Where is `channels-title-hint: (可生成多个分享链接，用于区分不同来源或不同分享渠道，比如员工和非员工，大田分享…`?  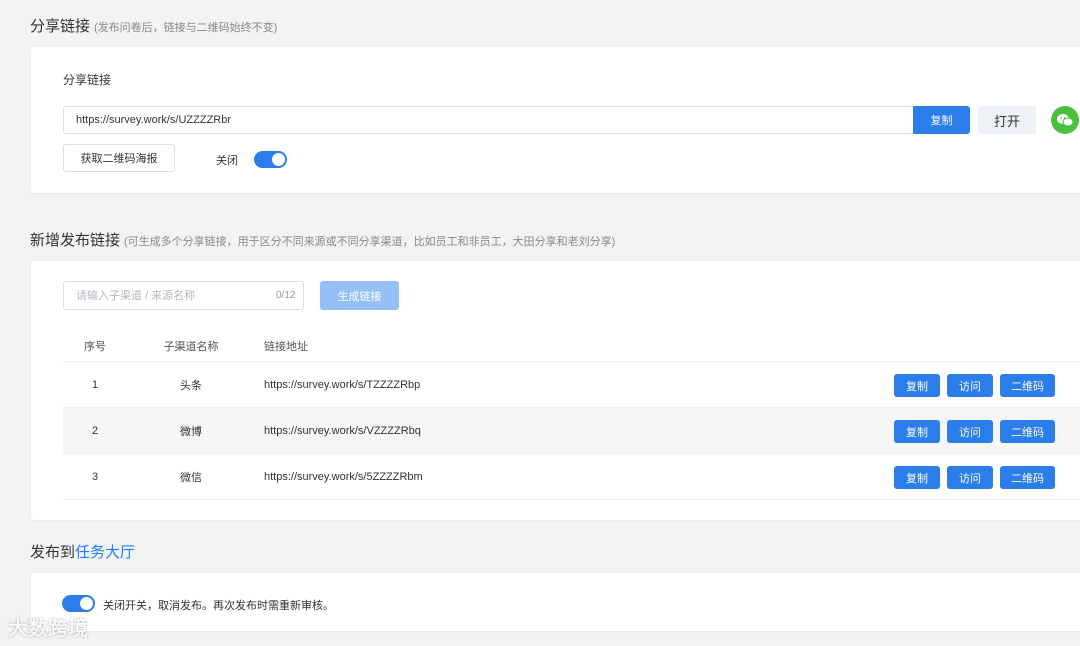 channels-title-hint: (可生成多个分享链接，用于区分不同来源或不同分享渠道，比如员工和非员工，大田分享… is located at coordinates (370, 242).